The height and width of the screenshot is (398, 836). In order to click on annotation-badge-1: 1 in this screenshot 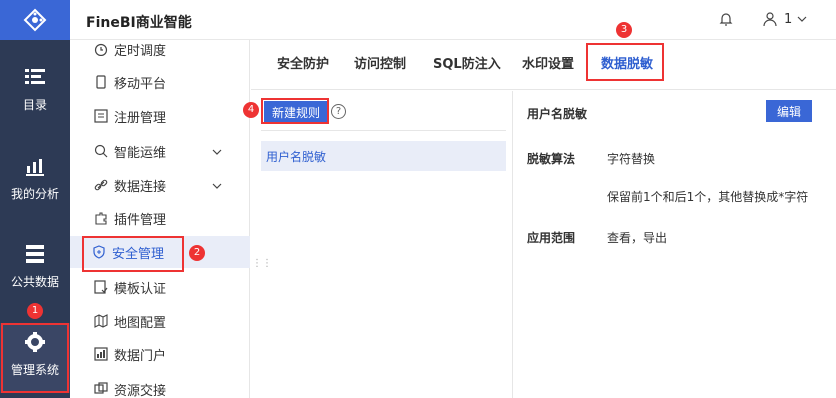, I will do `click(35, 311)`.